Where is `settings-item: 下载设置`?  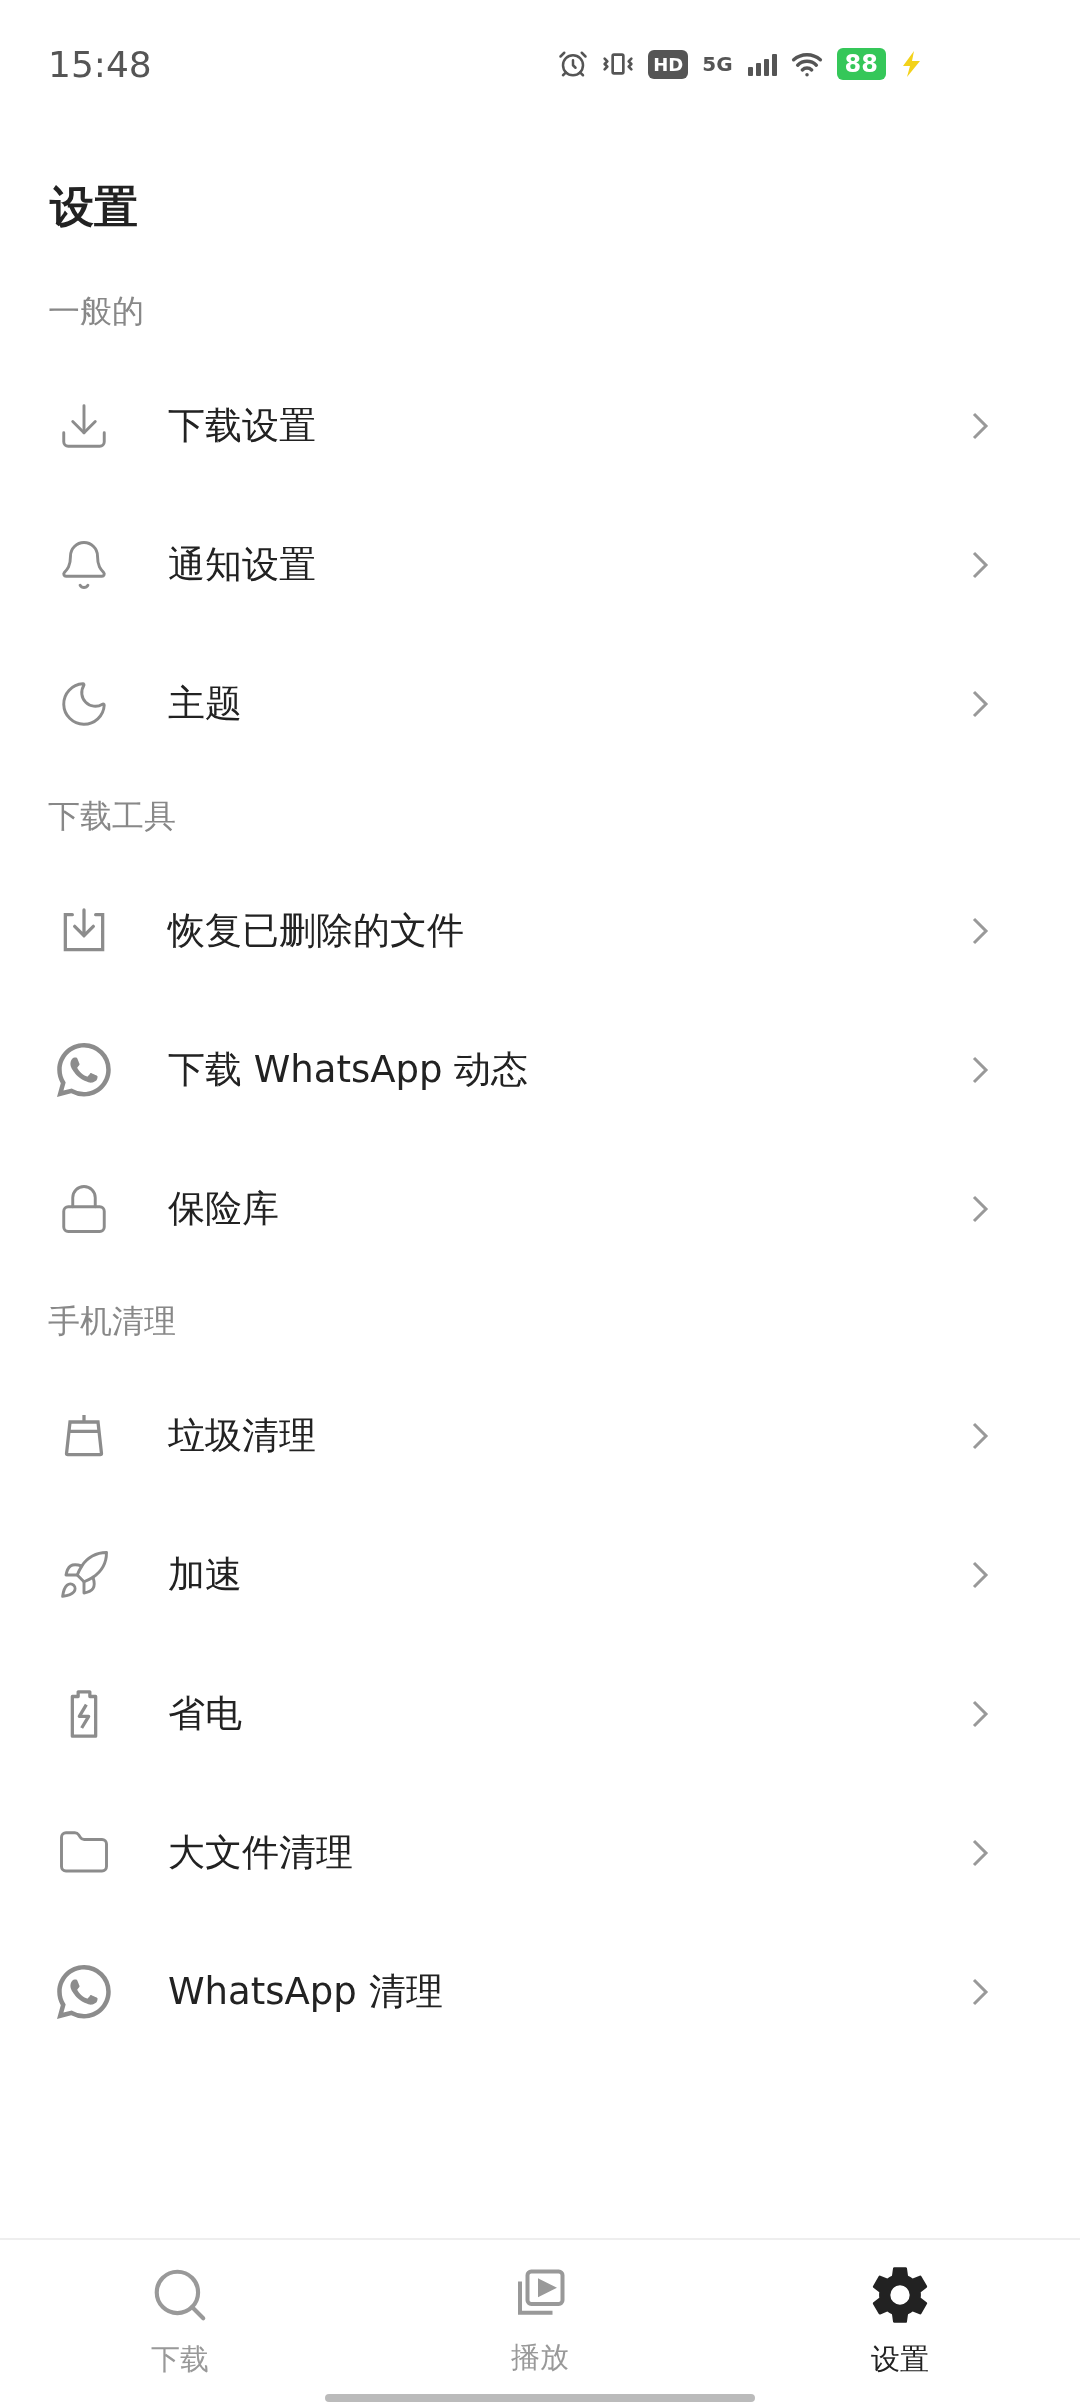
settings-item: 下载设置 is located at coordinates (569, 425).